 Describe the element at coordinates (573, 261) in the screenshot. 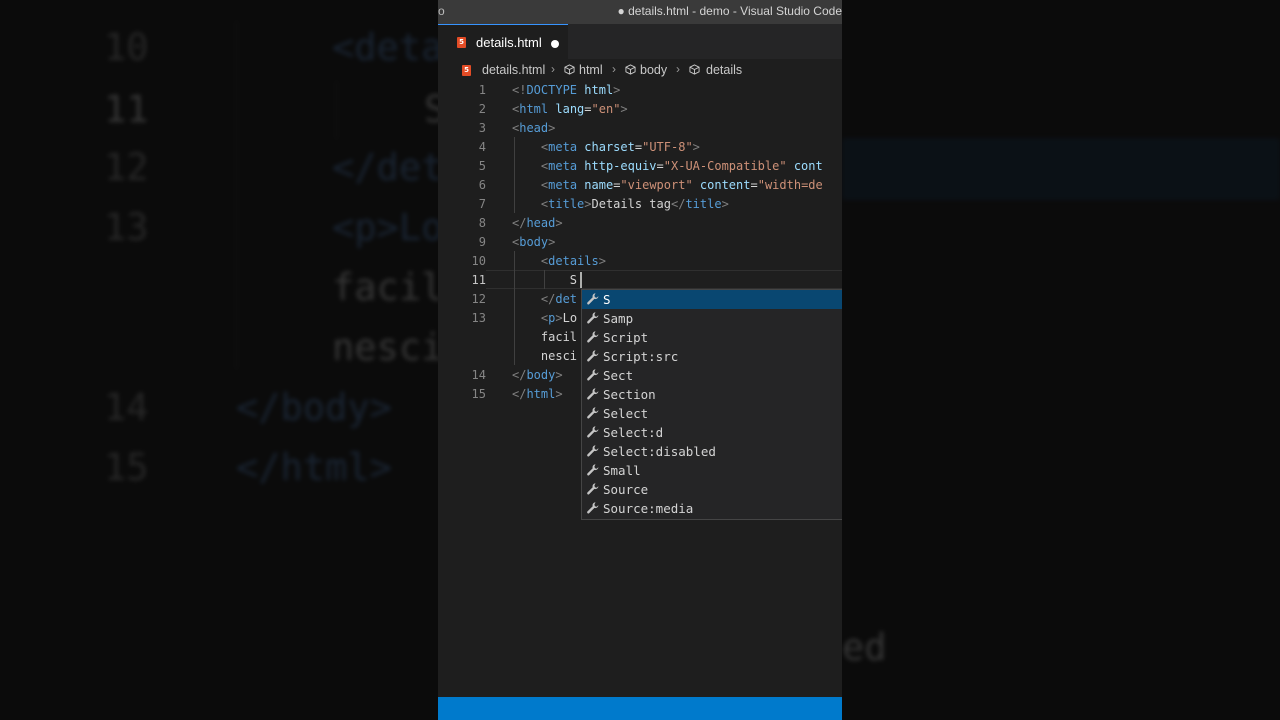

I see `code-token: details` at that location.